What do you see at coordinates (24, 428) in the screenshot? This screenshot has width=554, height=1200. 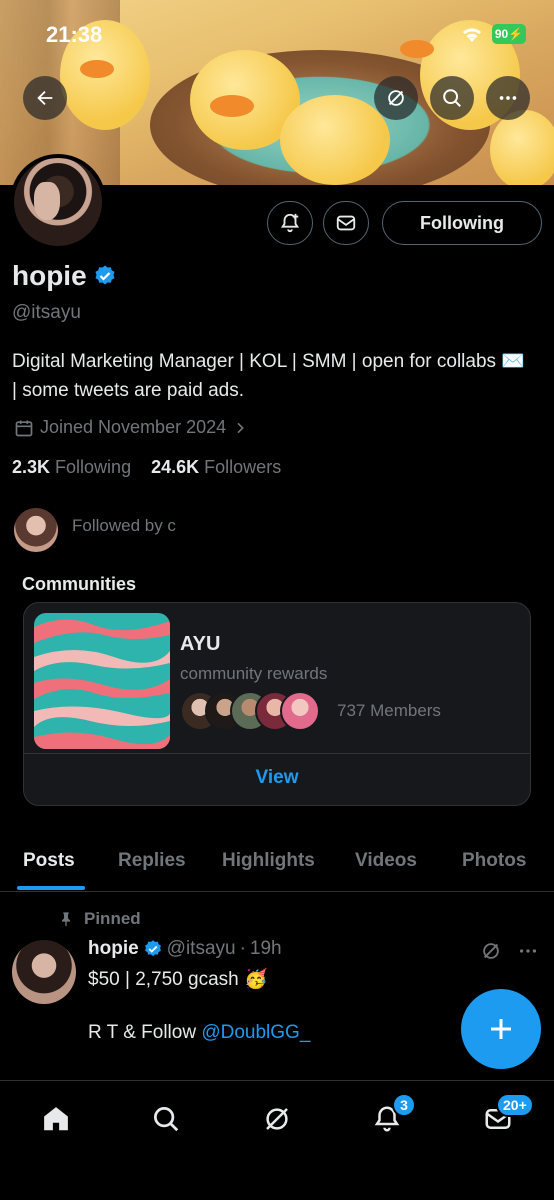 I see `calendar-icon` at bounding box center [24, 428].